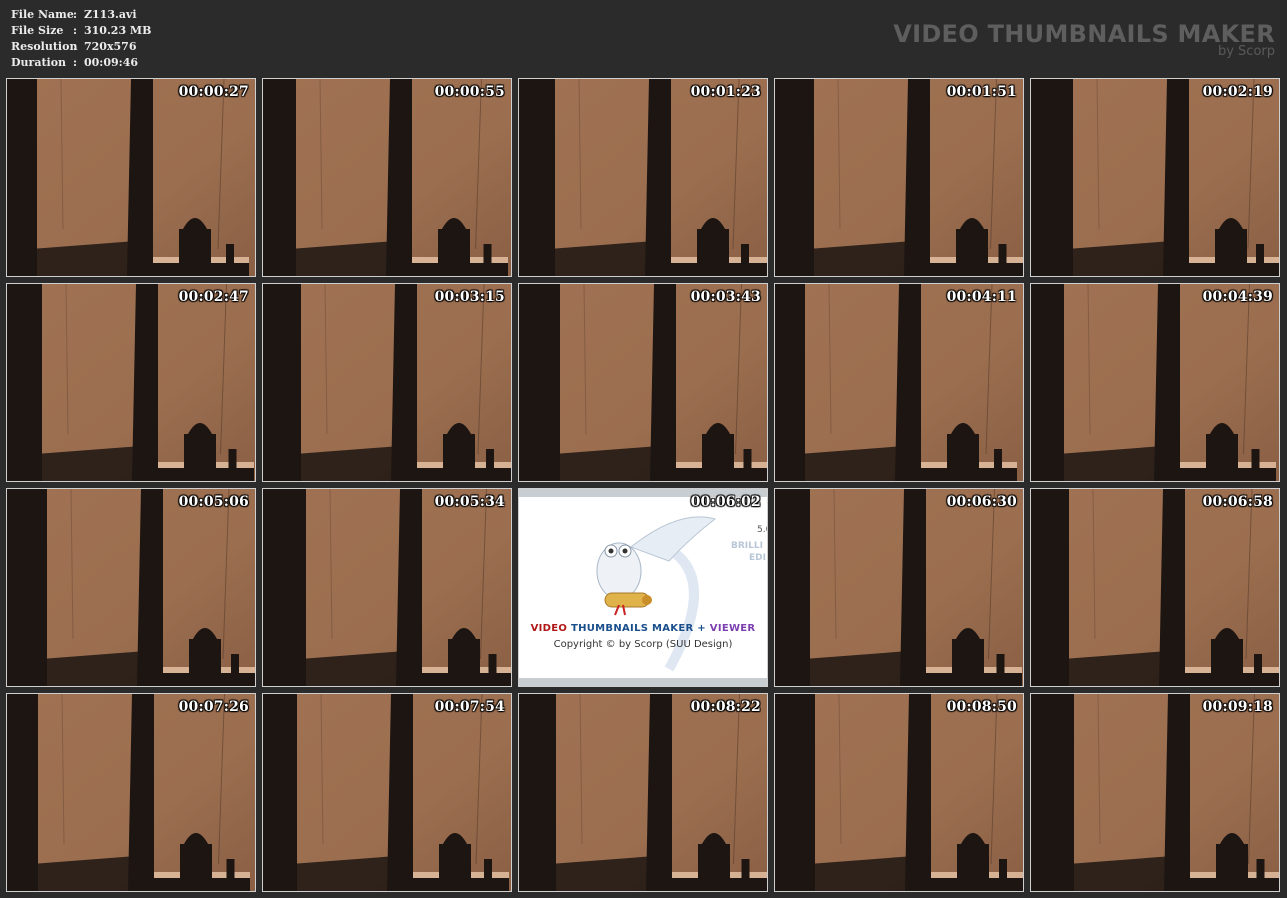 The width and height of the screenshot is (1287, 898). I want to click on thumbnail-frame: 00:07:26, so click(131, 792).